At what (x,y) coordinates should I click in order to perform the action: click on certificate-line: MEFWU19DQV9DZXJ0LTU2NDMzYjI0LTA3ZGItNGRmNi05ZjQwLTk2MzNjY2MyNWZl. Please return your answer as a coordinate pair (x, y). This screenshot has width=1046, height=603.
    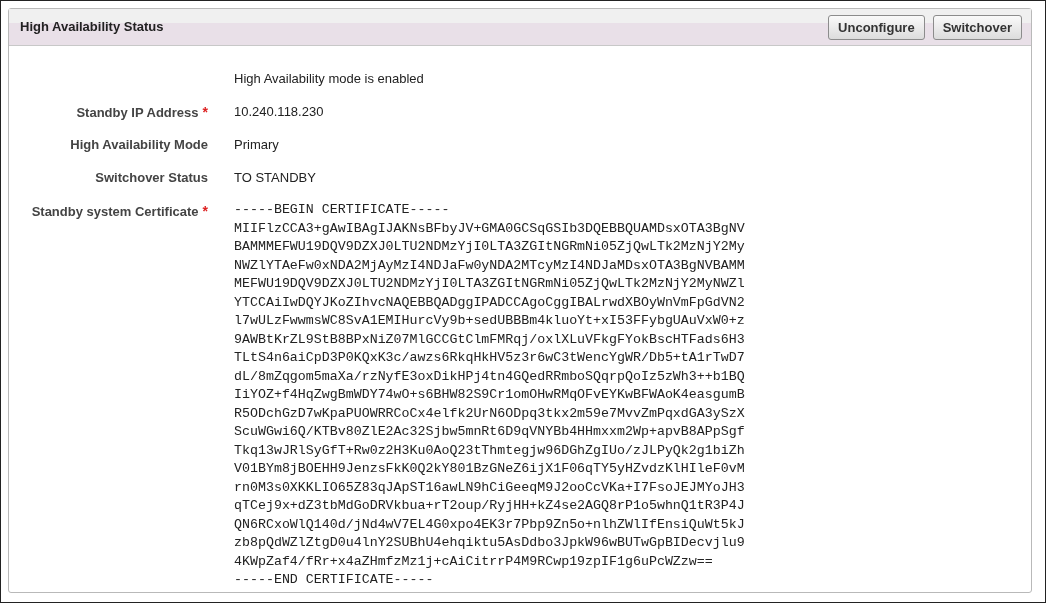
    Looking at the image, I should click on (489, 284).